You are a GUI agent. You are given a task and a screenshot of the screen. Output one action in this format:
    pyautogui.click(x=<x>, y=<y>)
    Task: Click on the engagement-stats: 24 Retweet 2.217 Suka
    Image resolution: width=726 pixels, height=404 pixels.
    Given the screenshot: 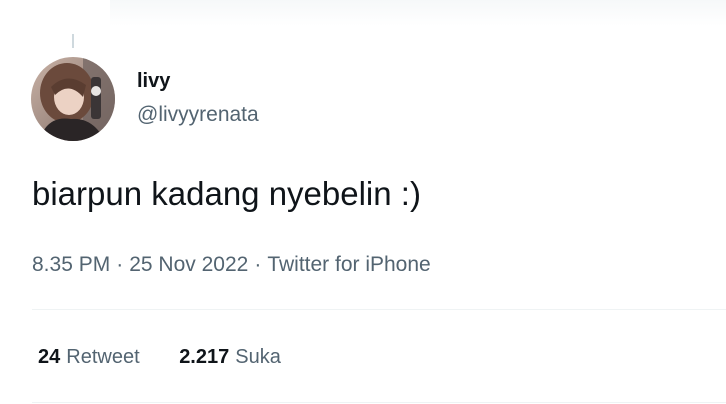 What is the action you would take?
    pyautogui.click(x=159, y=357)
    